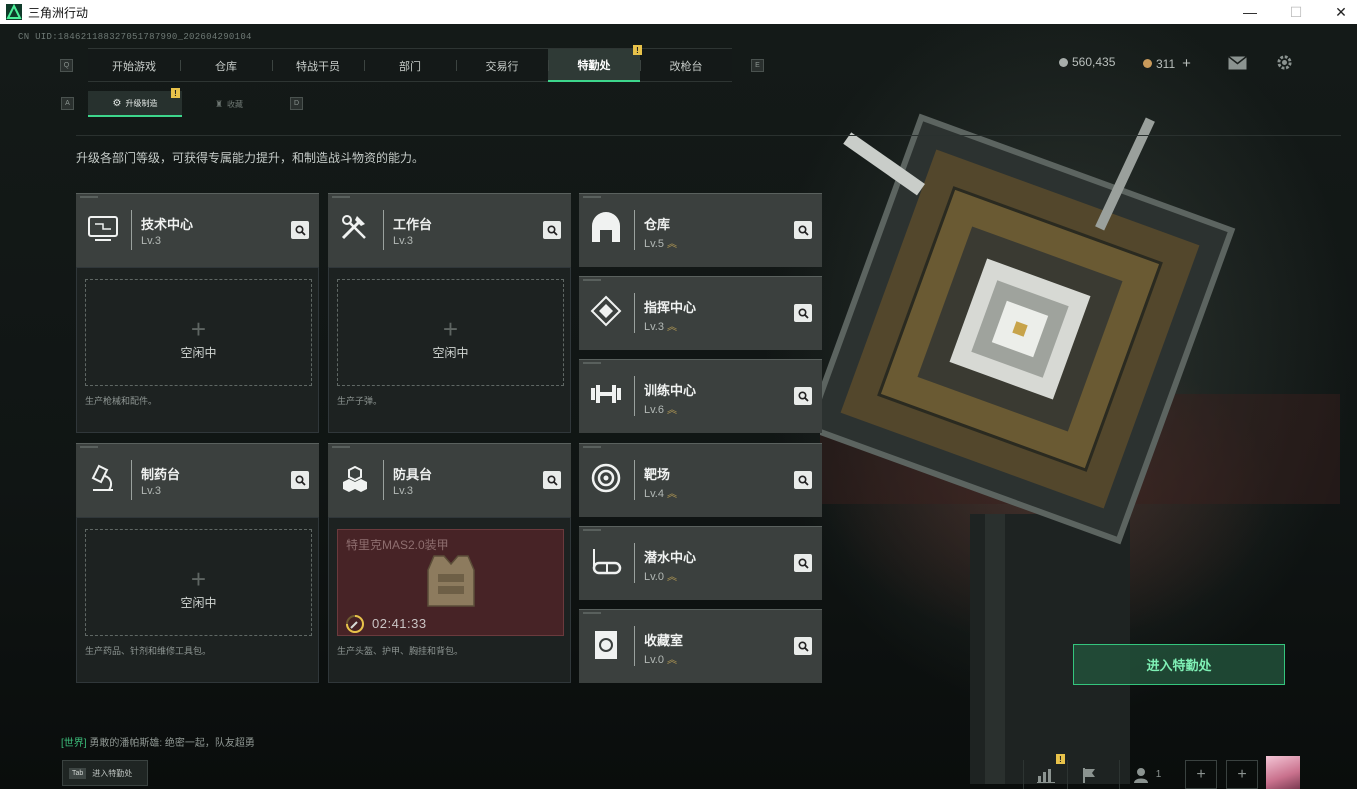 The width and height of the screenshot is (1357, 789). I want to click on add-slot-button-2: +, so click(1242, 774).